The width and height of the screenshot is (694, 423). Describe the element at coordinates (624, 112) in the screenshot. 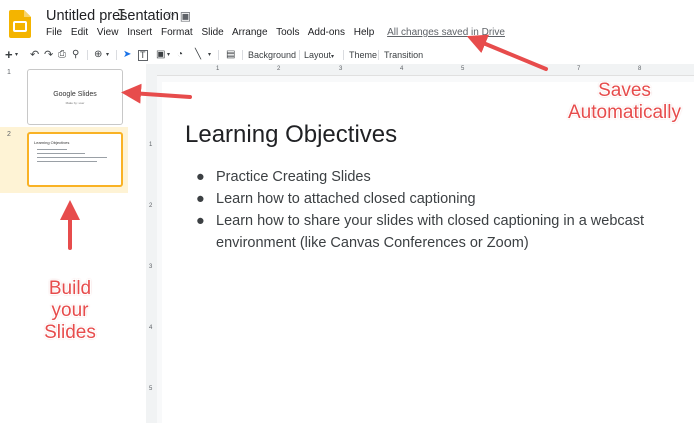

I see `callout-line: Automatically` at that location.